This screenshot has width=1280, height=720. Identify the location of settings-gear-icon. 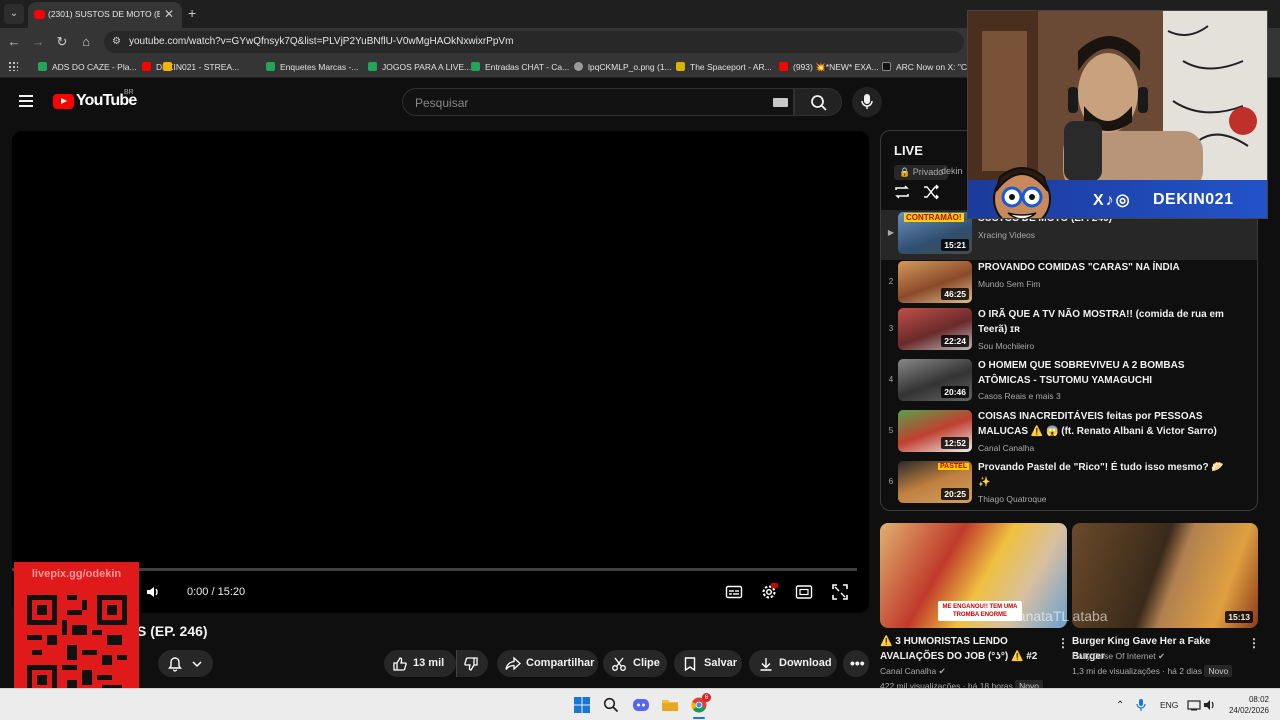
(769, 592).